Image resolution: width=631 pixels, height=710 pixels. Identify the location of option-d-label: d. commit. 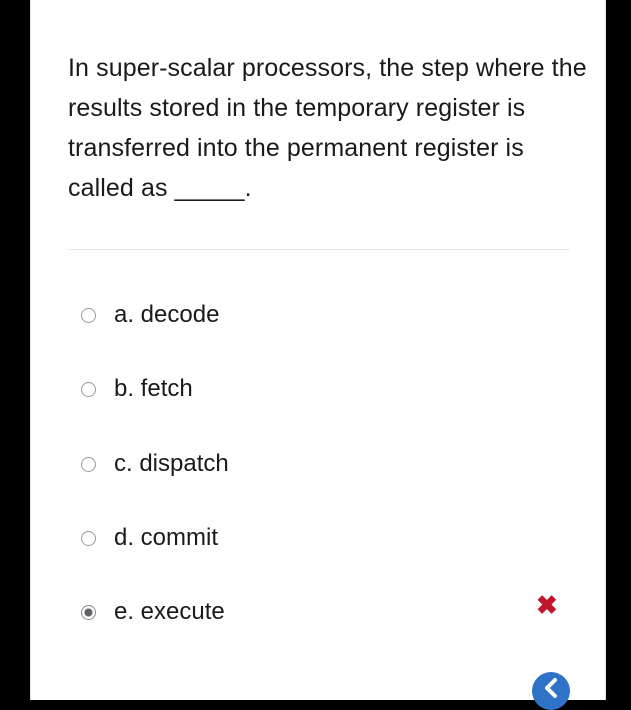
(166, 537).